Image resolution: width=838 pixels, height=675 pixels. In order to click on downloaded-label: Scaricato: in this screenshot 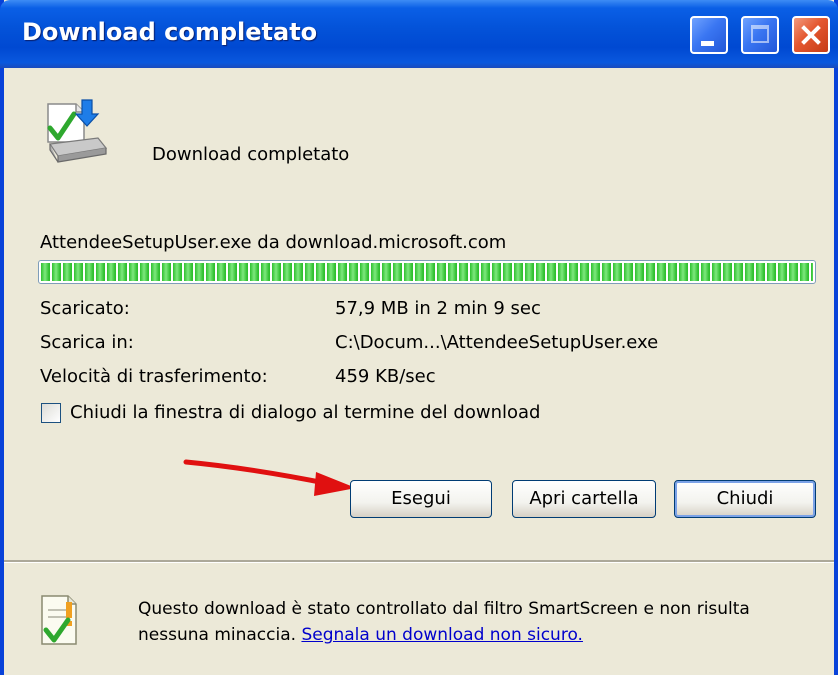, I will do `click(85, 308)`.